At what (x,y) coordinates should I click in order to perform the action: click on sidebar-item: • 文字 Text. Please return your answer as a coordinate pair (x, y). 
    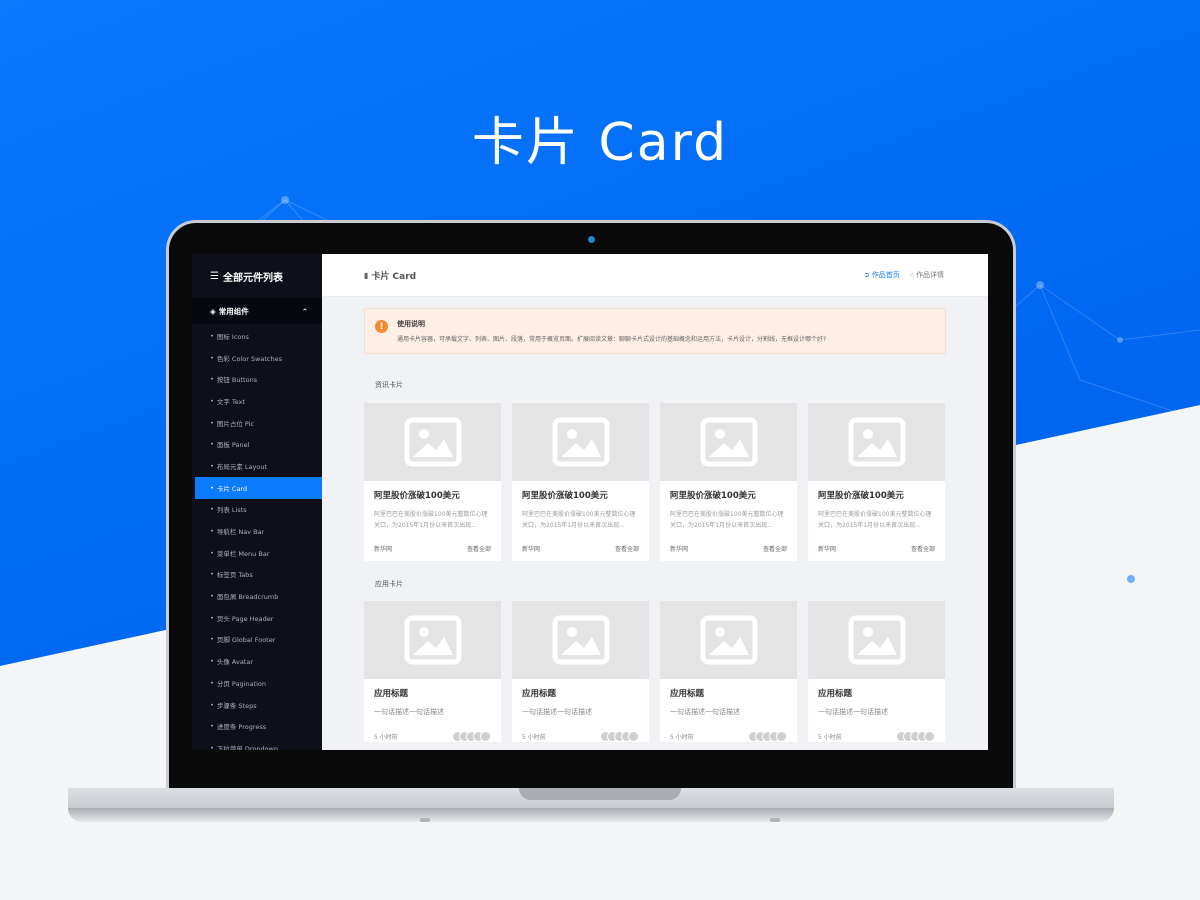
    Looking at the image, I should click on (257, 401).